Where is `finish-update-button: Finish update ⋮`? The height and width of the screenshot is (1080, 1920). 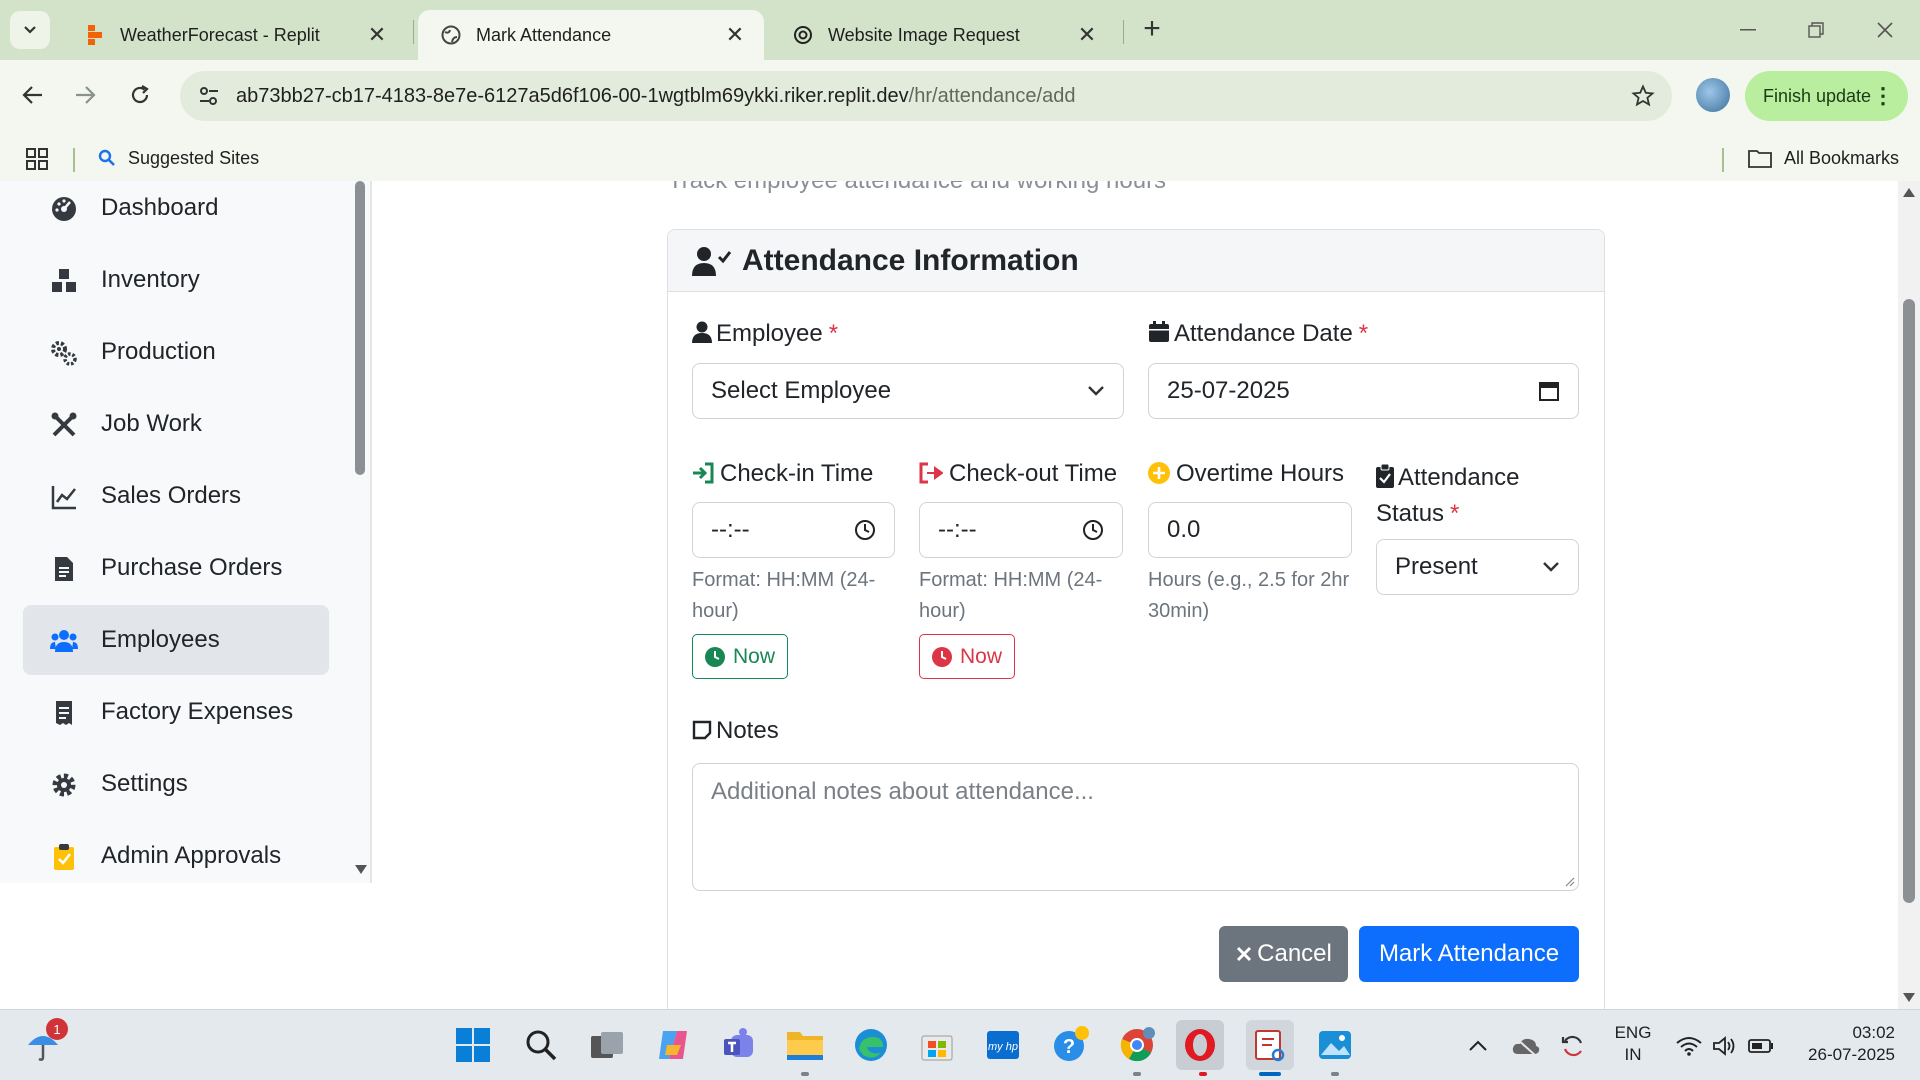
finish-update-button: Finish update ⋮ is located at coordinates (1826, 96).